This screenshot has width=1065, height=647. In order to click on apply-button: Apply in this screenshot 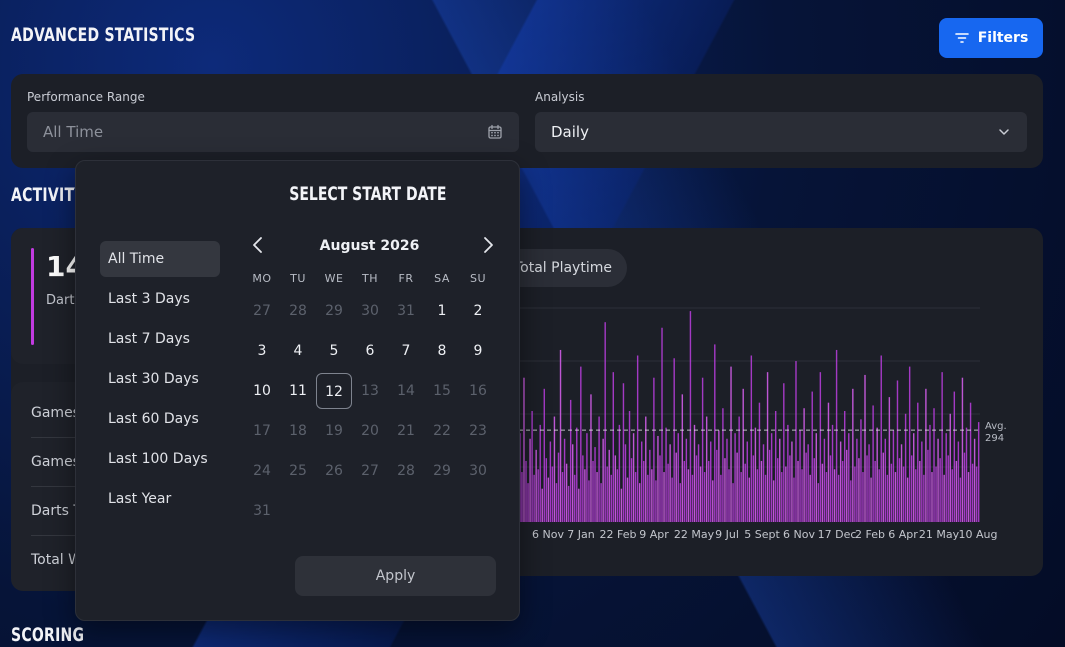, I will do `click(395, 576)`.